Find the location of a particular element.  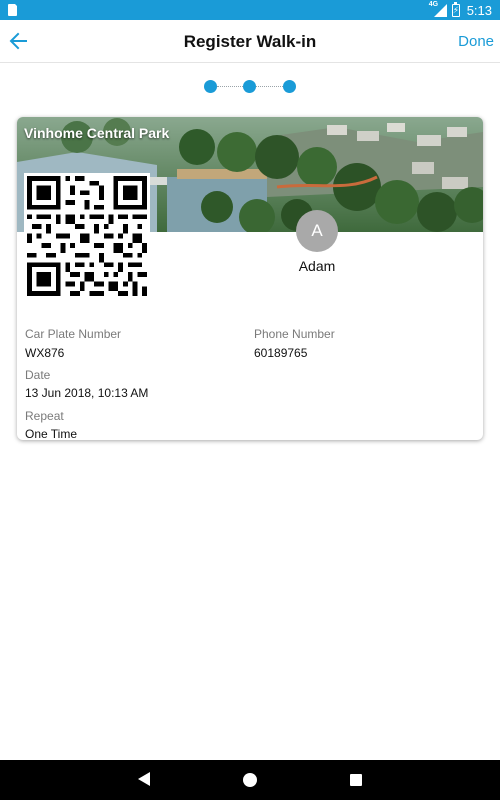

car-plate-label: Car Plate Number is located at coordinates (73, 334).